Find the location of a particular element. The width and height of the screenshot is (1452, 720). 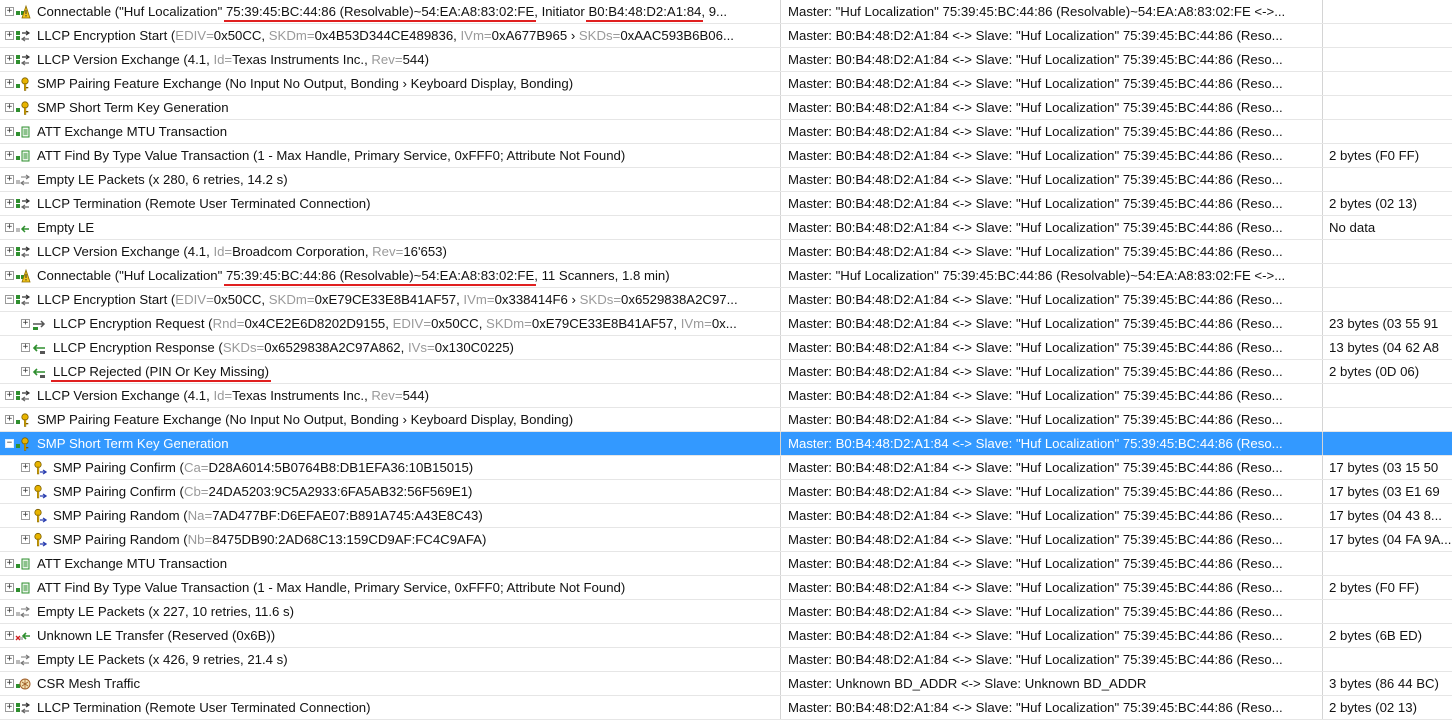

unknown-transfer-icon is located at coordinates (22, 635).